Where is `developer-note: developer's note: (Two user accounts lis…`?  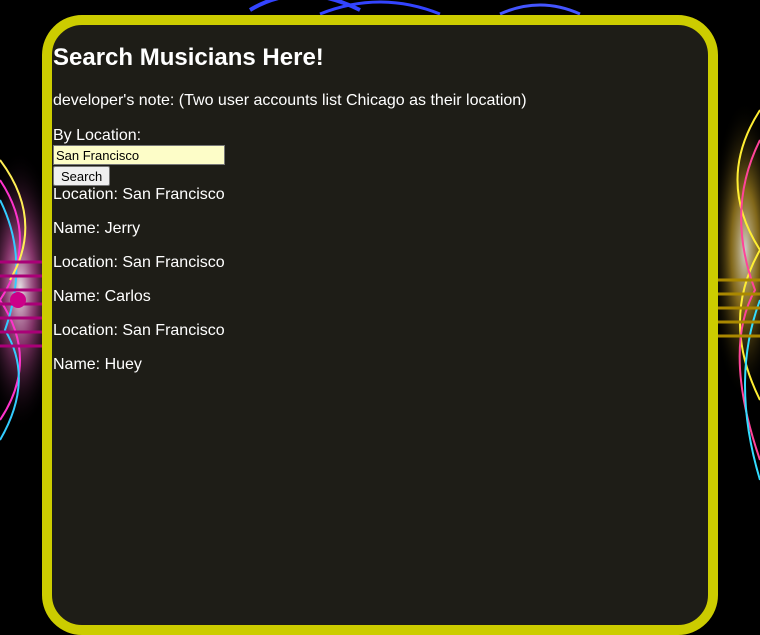
developer-note: developer's note: (Two user accounts lis… is located at coordinates (290, 100).